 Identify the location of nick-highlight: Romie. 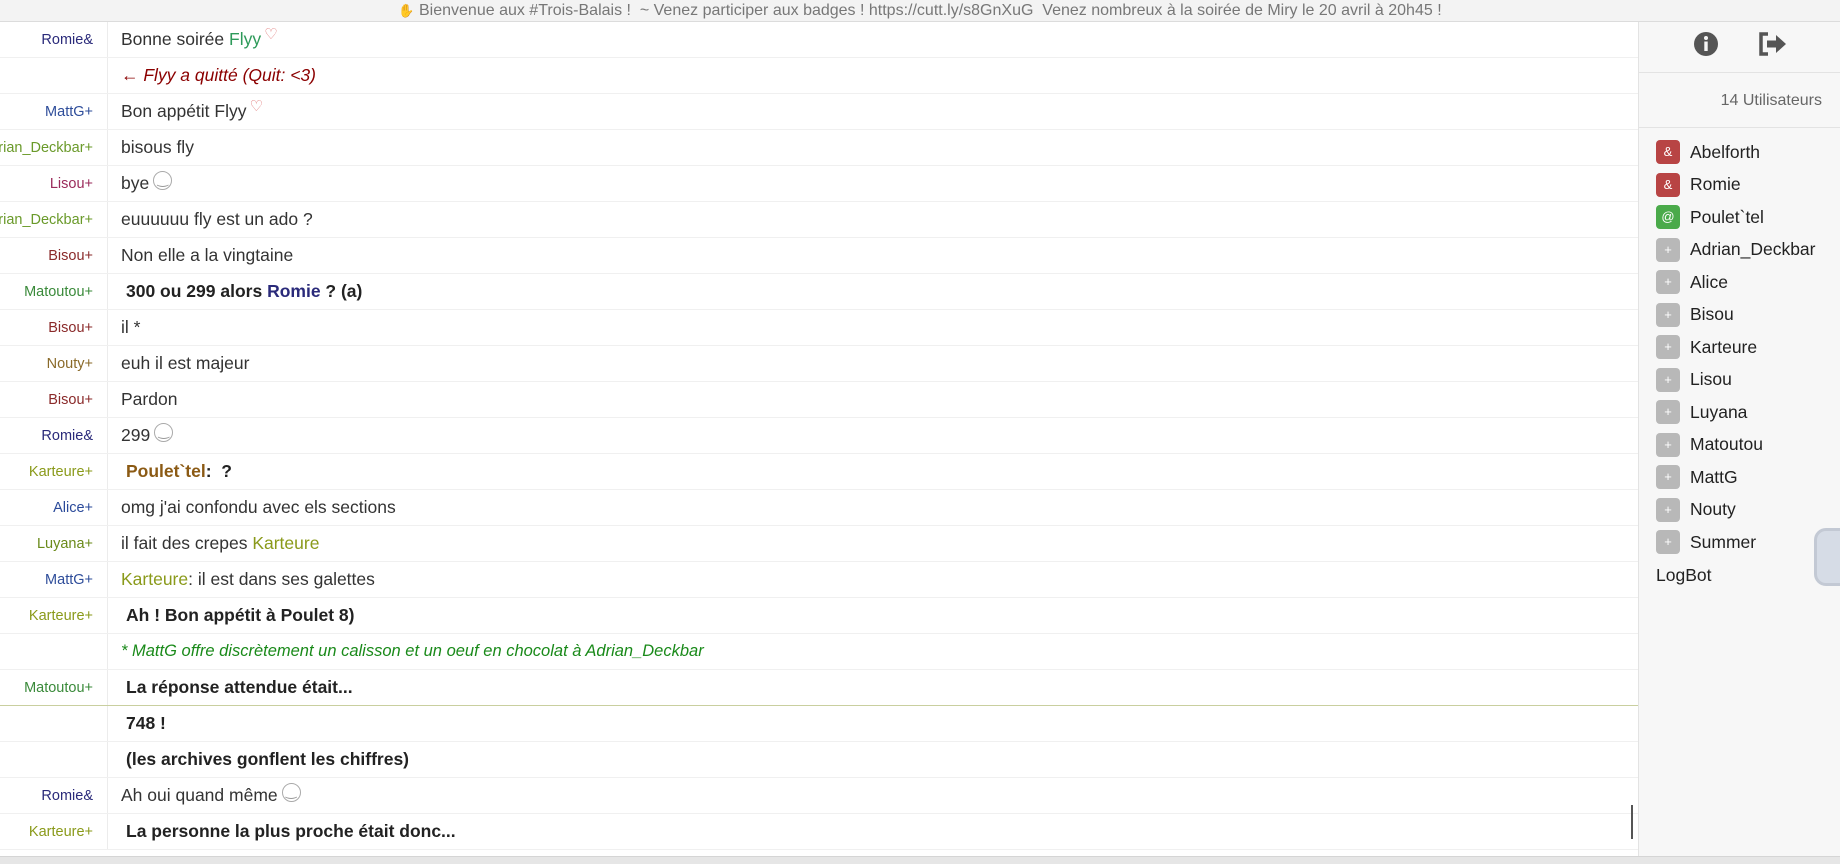
(293, 291).